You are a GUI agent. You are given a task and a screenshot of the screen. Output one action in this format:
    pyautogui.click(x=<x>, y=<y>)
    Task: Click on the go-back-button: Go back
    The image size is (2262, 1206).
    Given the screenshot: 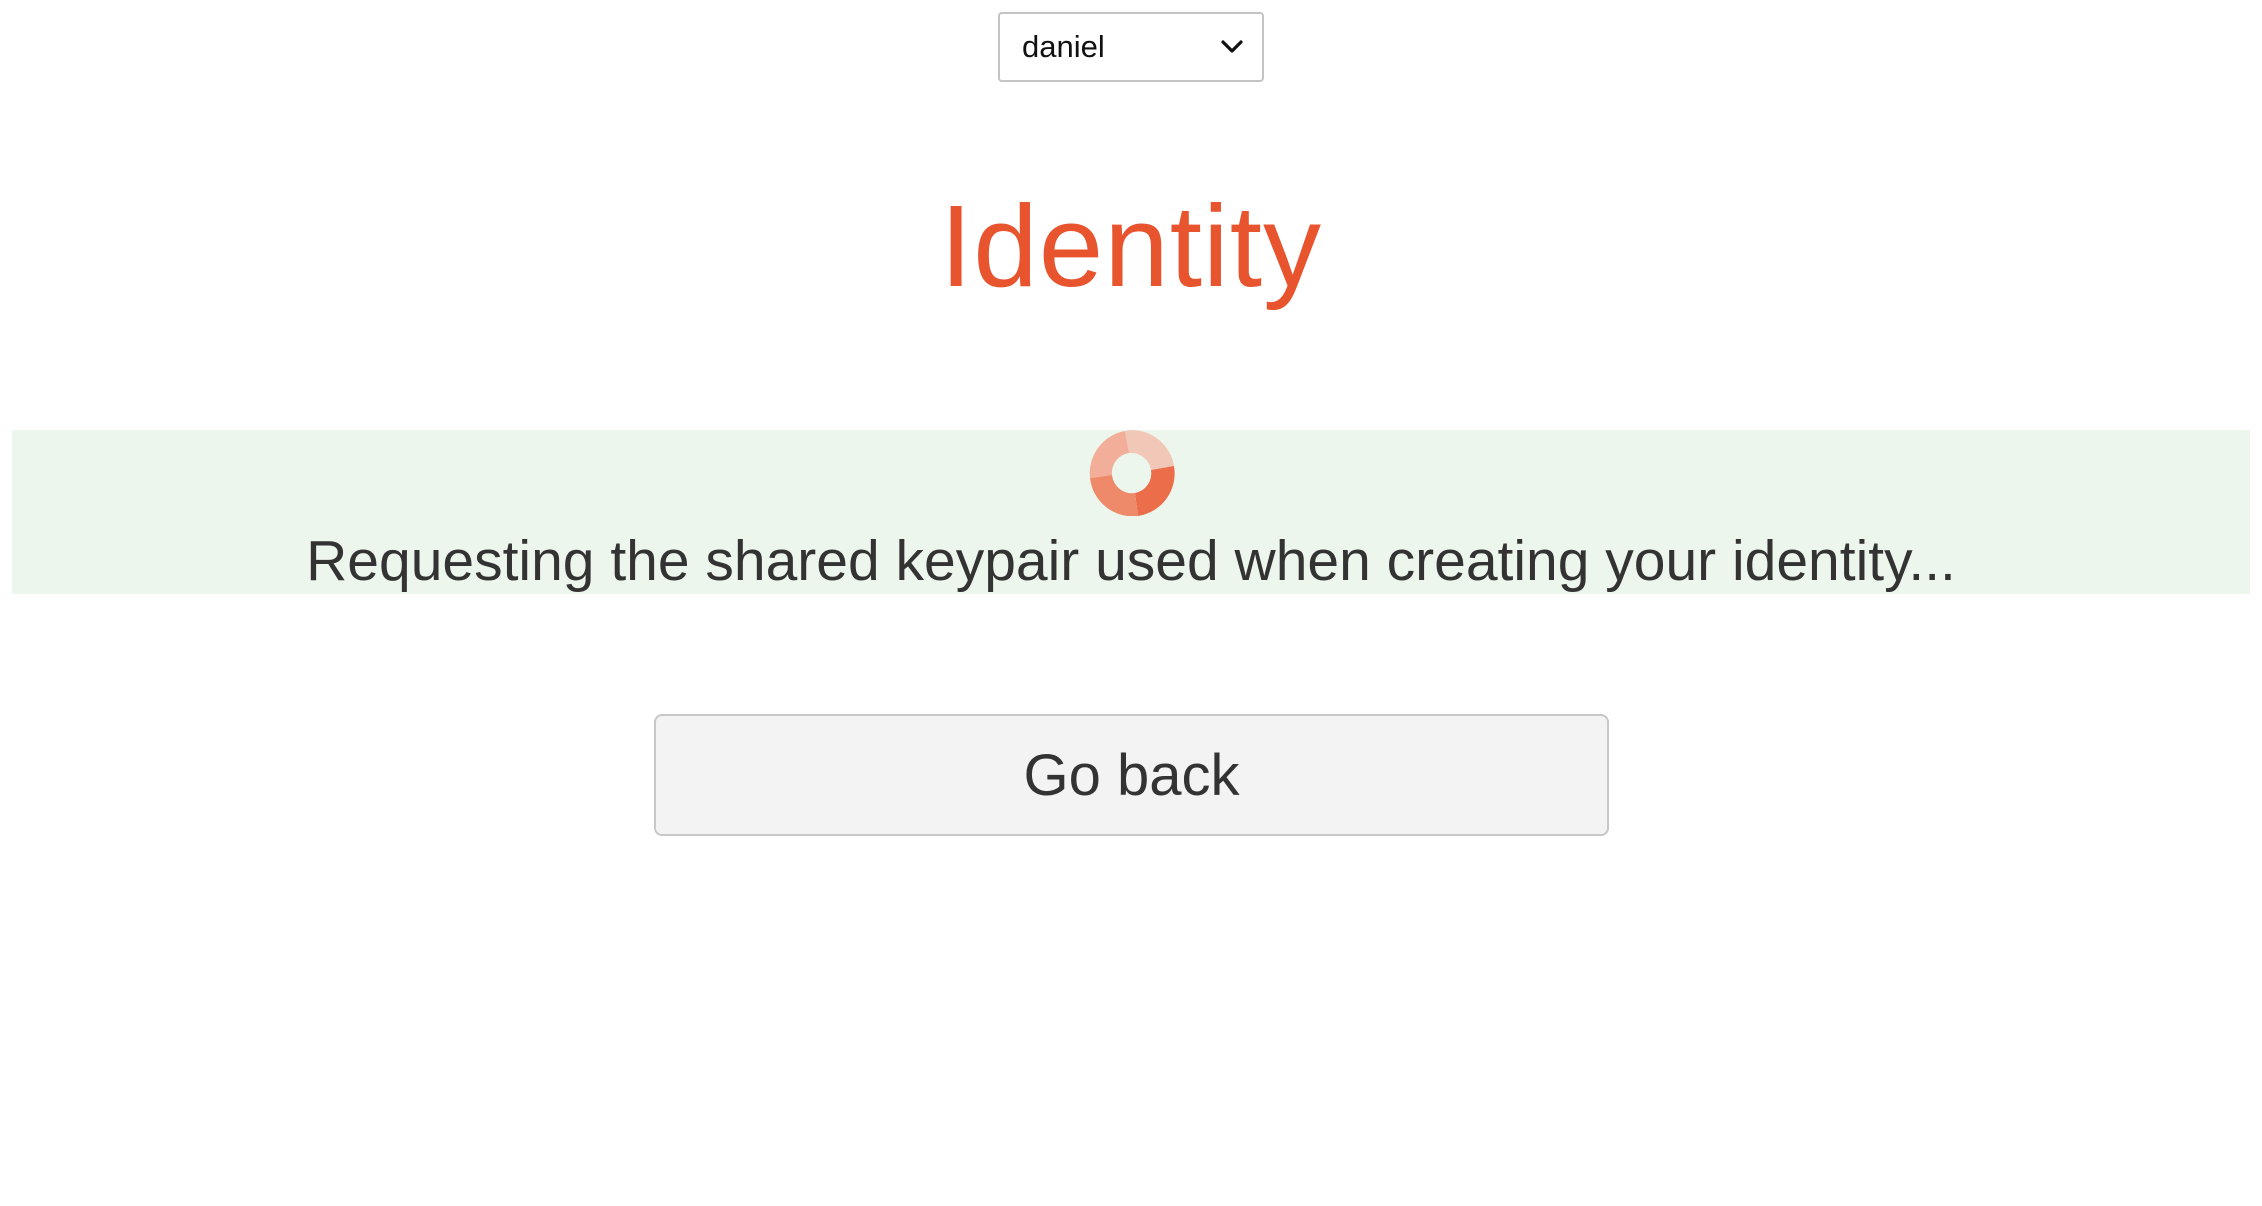 What is the action you would take?
    pyautogui.click(x=1131, y=775)
    